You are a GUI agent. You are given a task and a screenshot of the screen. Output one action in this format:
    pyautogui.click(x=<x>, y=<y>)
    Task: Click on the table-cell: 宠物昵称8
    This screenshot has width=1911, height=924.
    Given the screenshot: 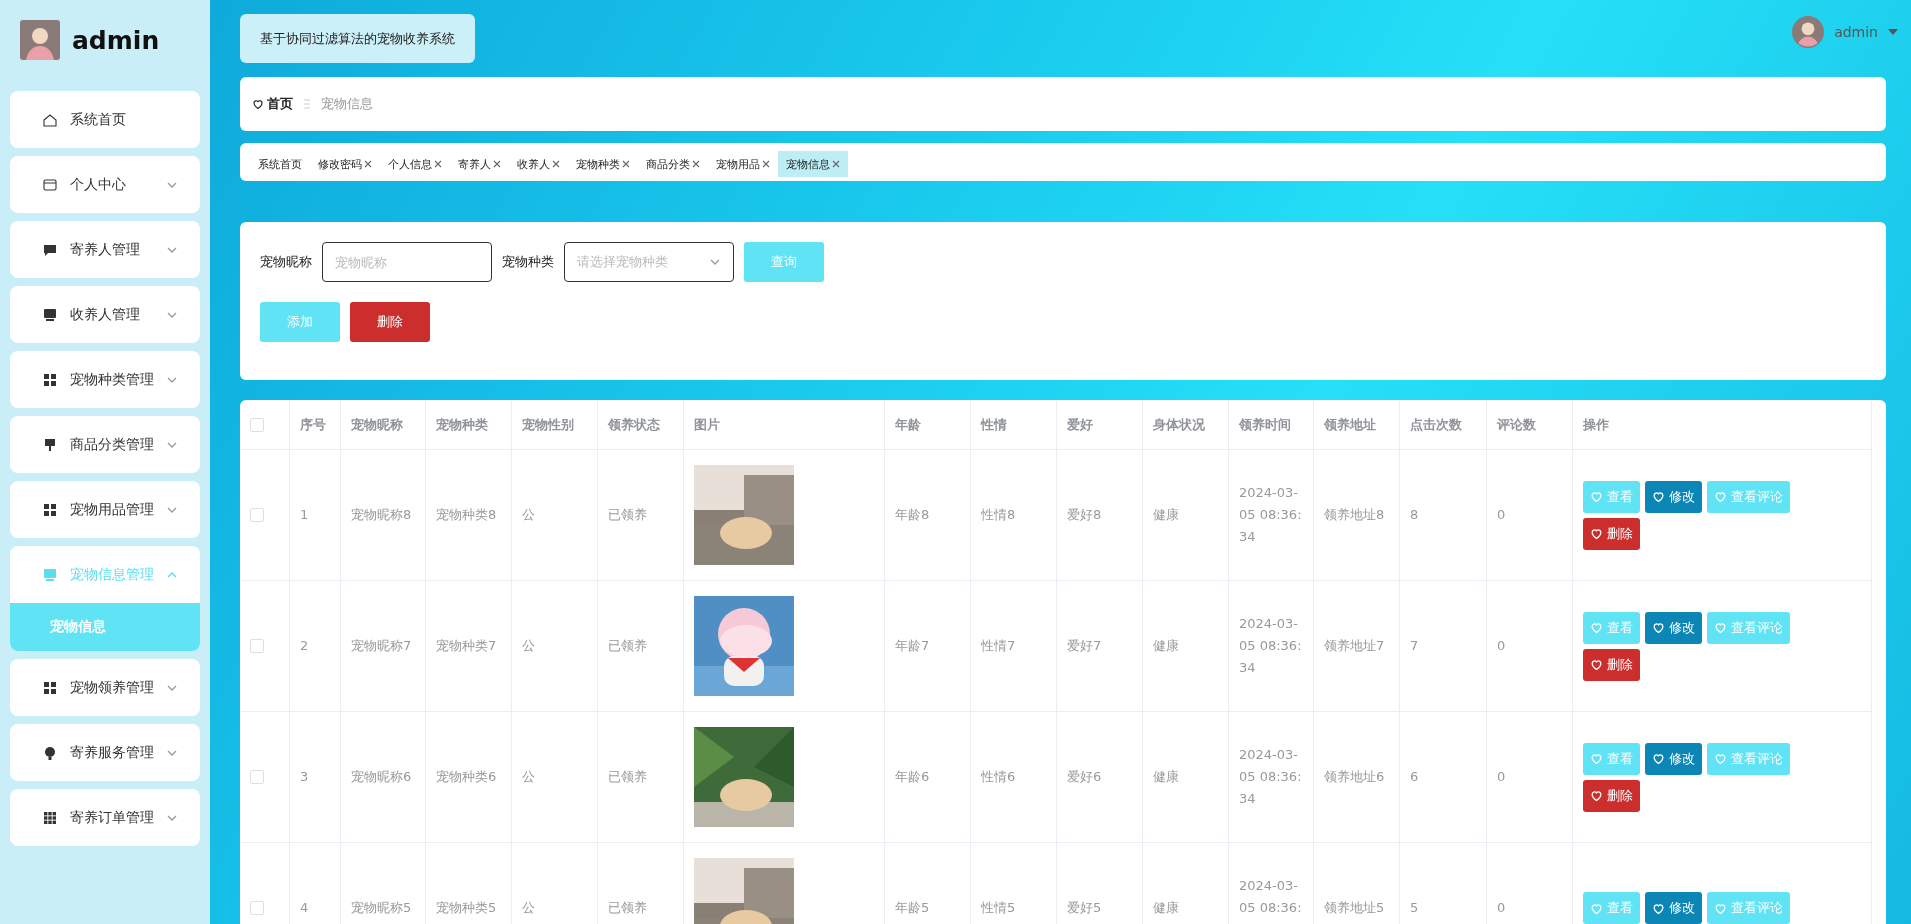 What is the action you would take?
    pyautogui.click(x=383, y=515)
    